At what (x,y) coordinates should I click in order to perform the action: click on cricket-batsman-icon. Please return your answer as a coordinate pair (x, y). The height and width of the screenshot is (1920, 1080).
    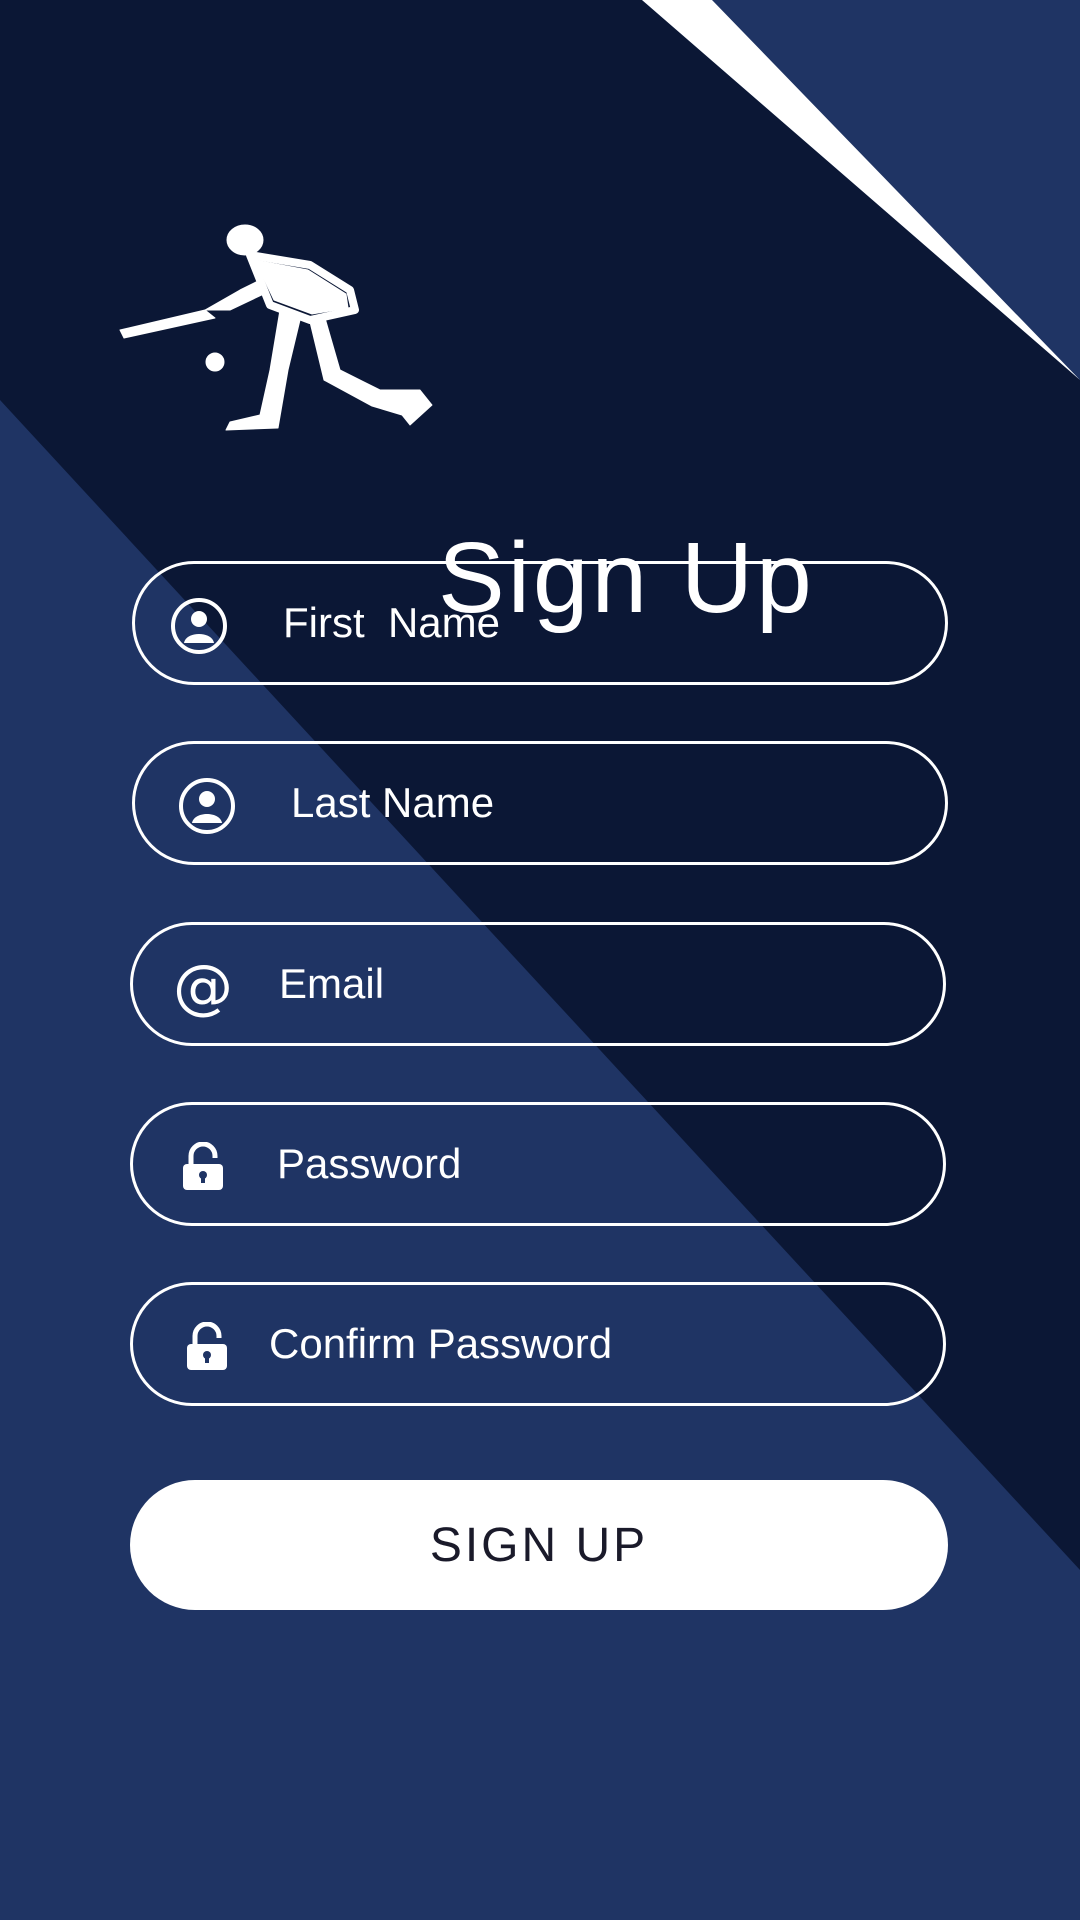
    Looking at the image, I should click on (276, 327).